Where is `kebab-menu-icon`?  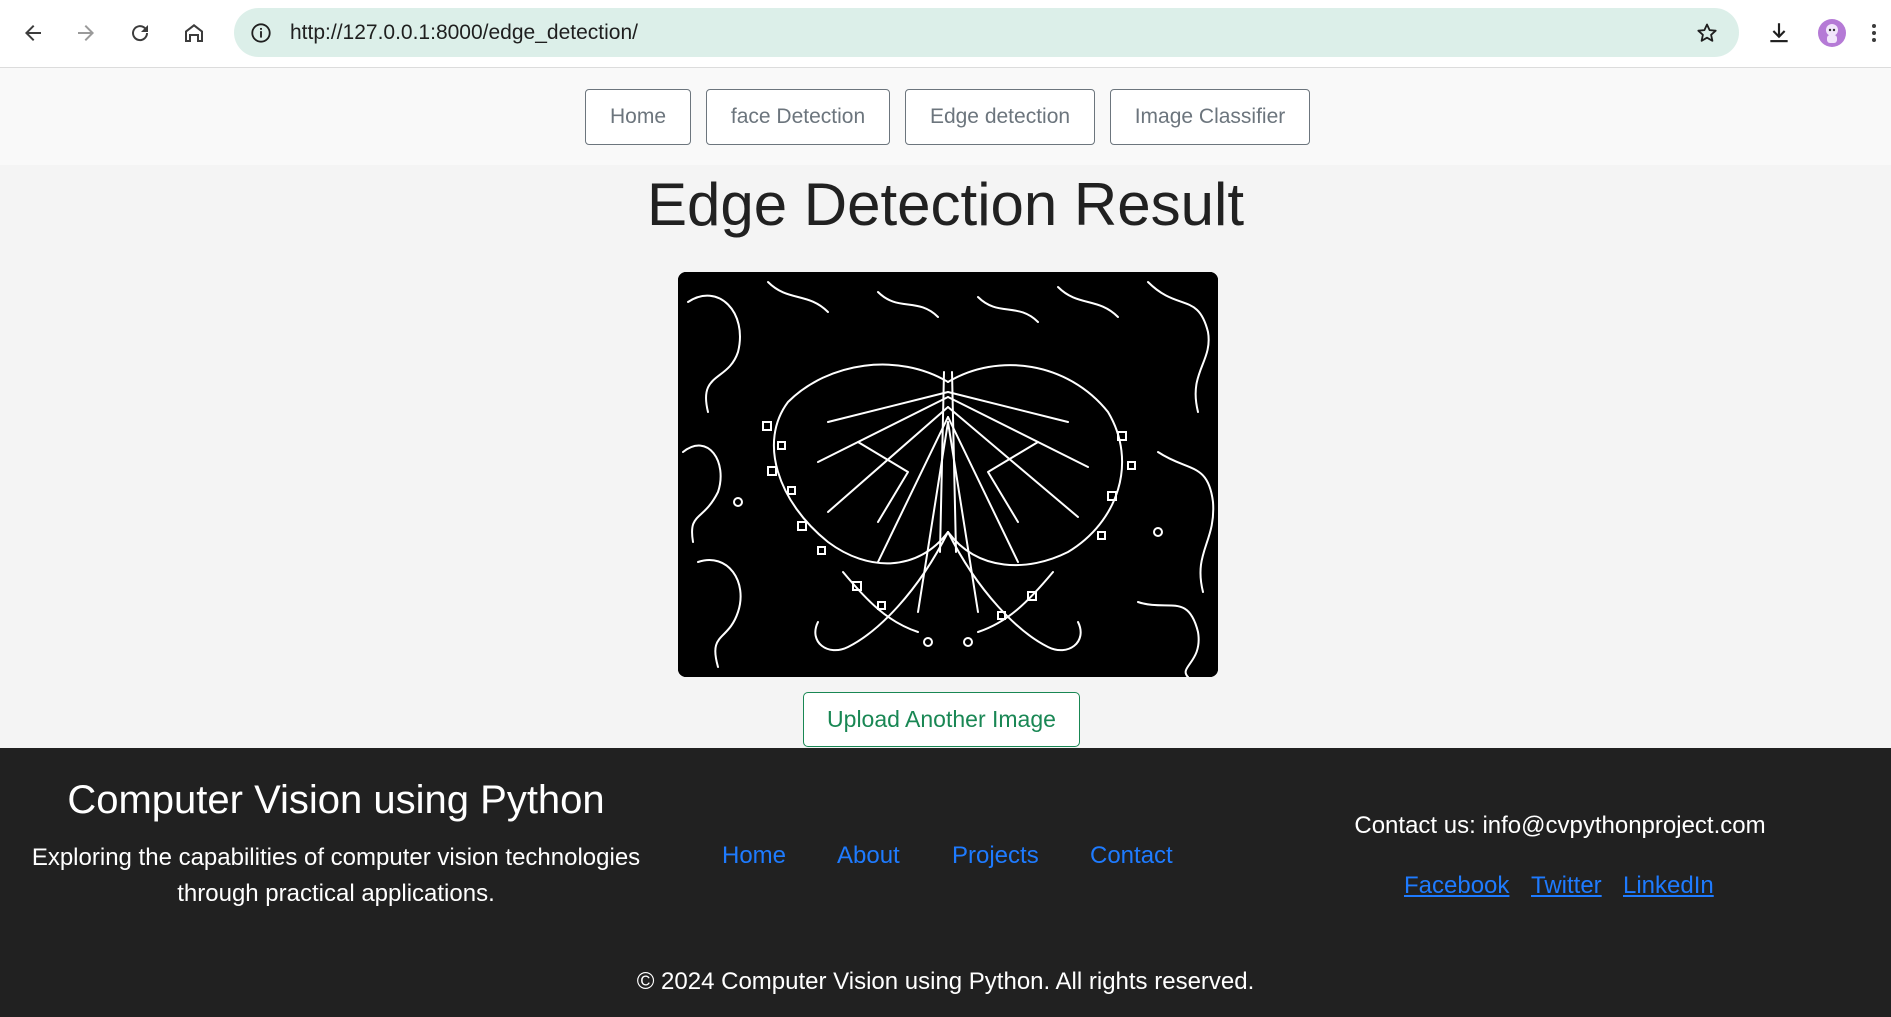 kebab-menu-icon is located at coordinates (1874, 33).